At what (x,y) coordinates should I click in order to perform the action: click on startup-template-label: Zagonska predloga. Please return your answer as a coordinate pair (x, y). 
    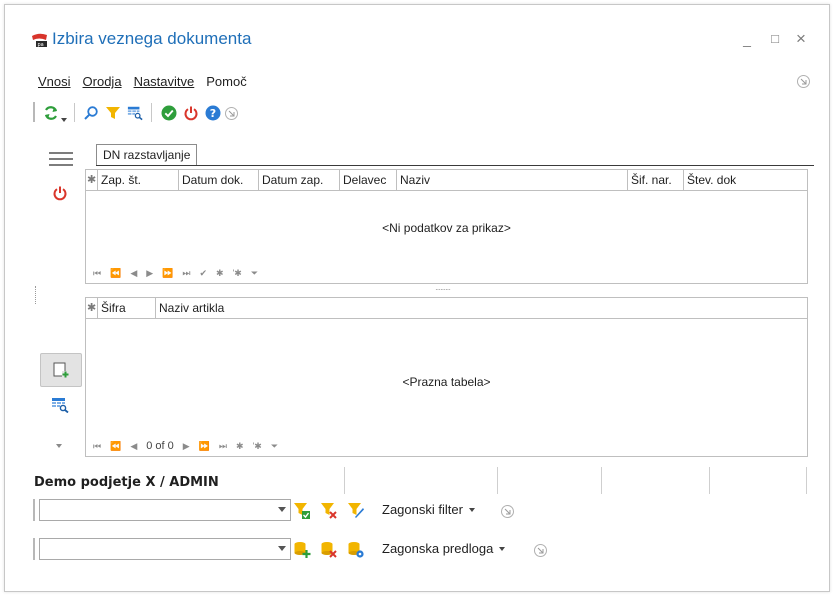
    Looking at the image, I should click on (438, 548).